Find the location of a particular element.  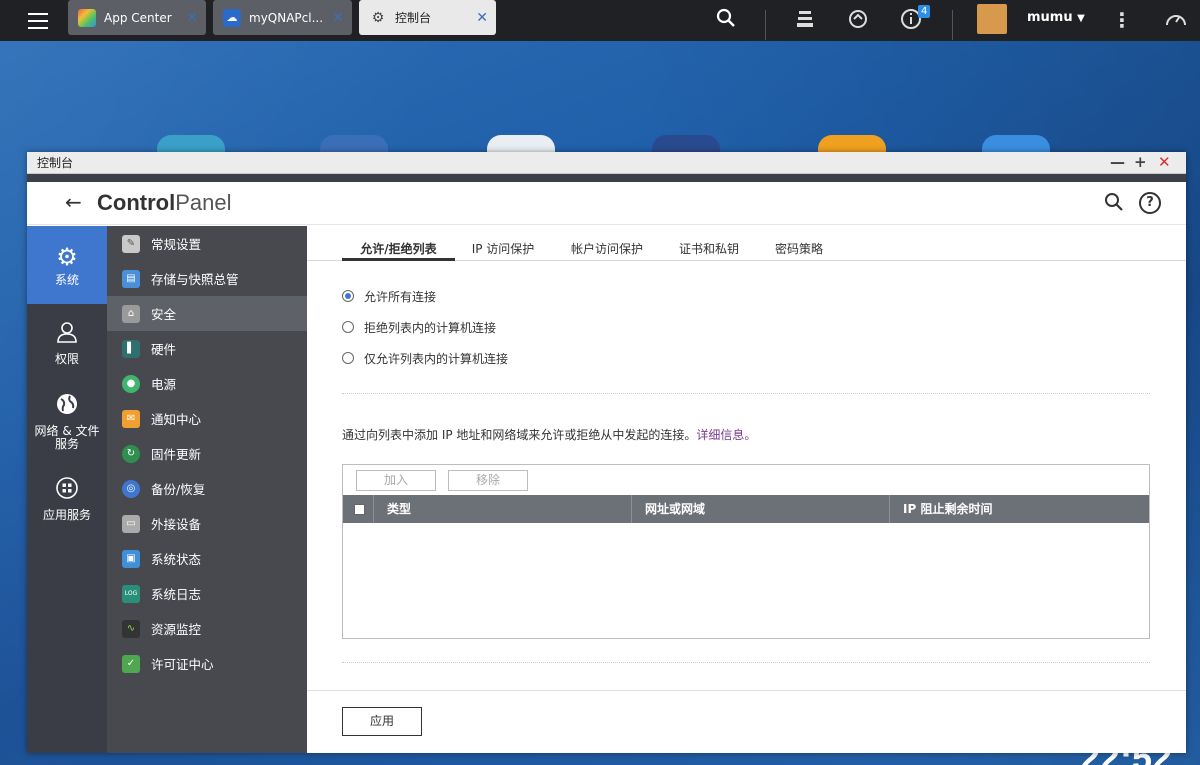

firmware-icon: ↻ is located at coordinates (131, 453).